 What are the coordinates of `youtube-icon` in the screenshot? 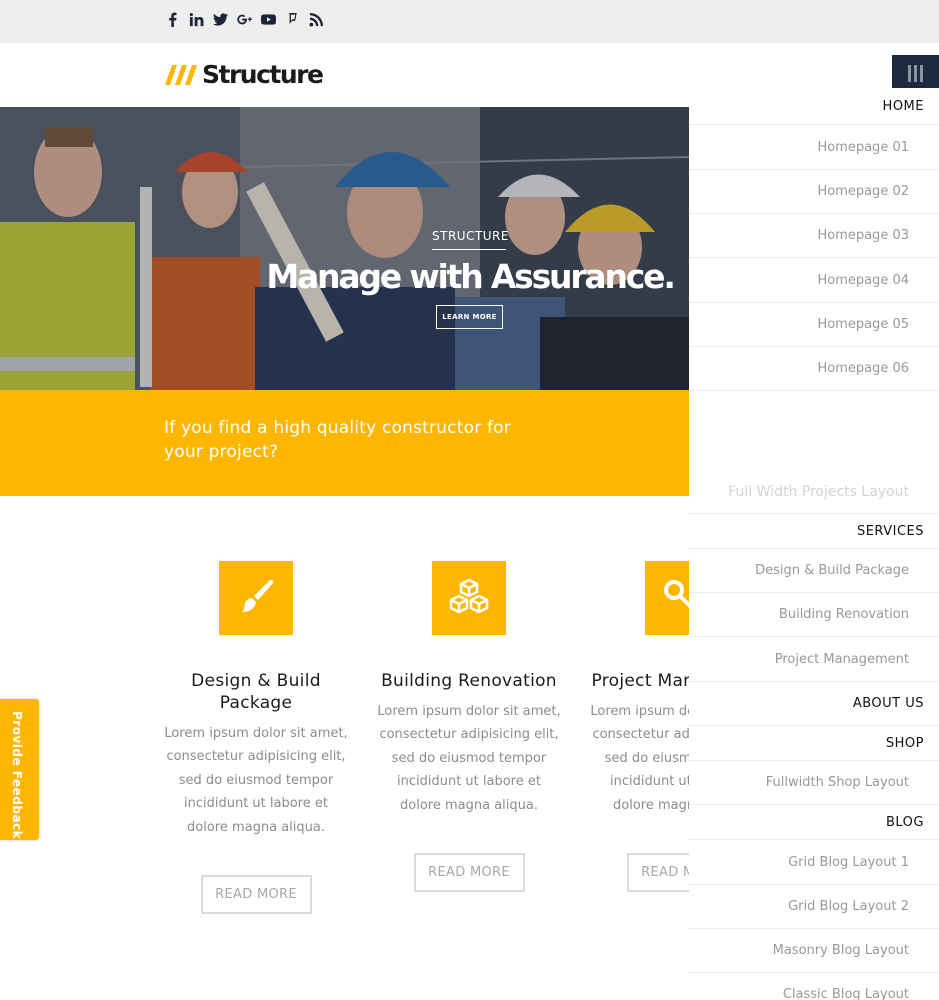 It's located at (268, 19).